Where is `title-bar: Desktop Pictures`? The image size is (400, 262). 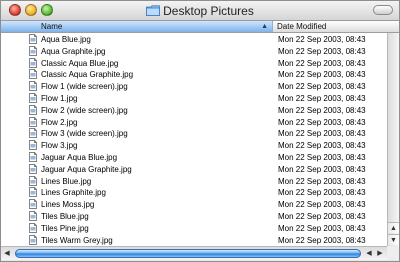
title-bar: Desktop Pictures is located at coordinates (200, 11).